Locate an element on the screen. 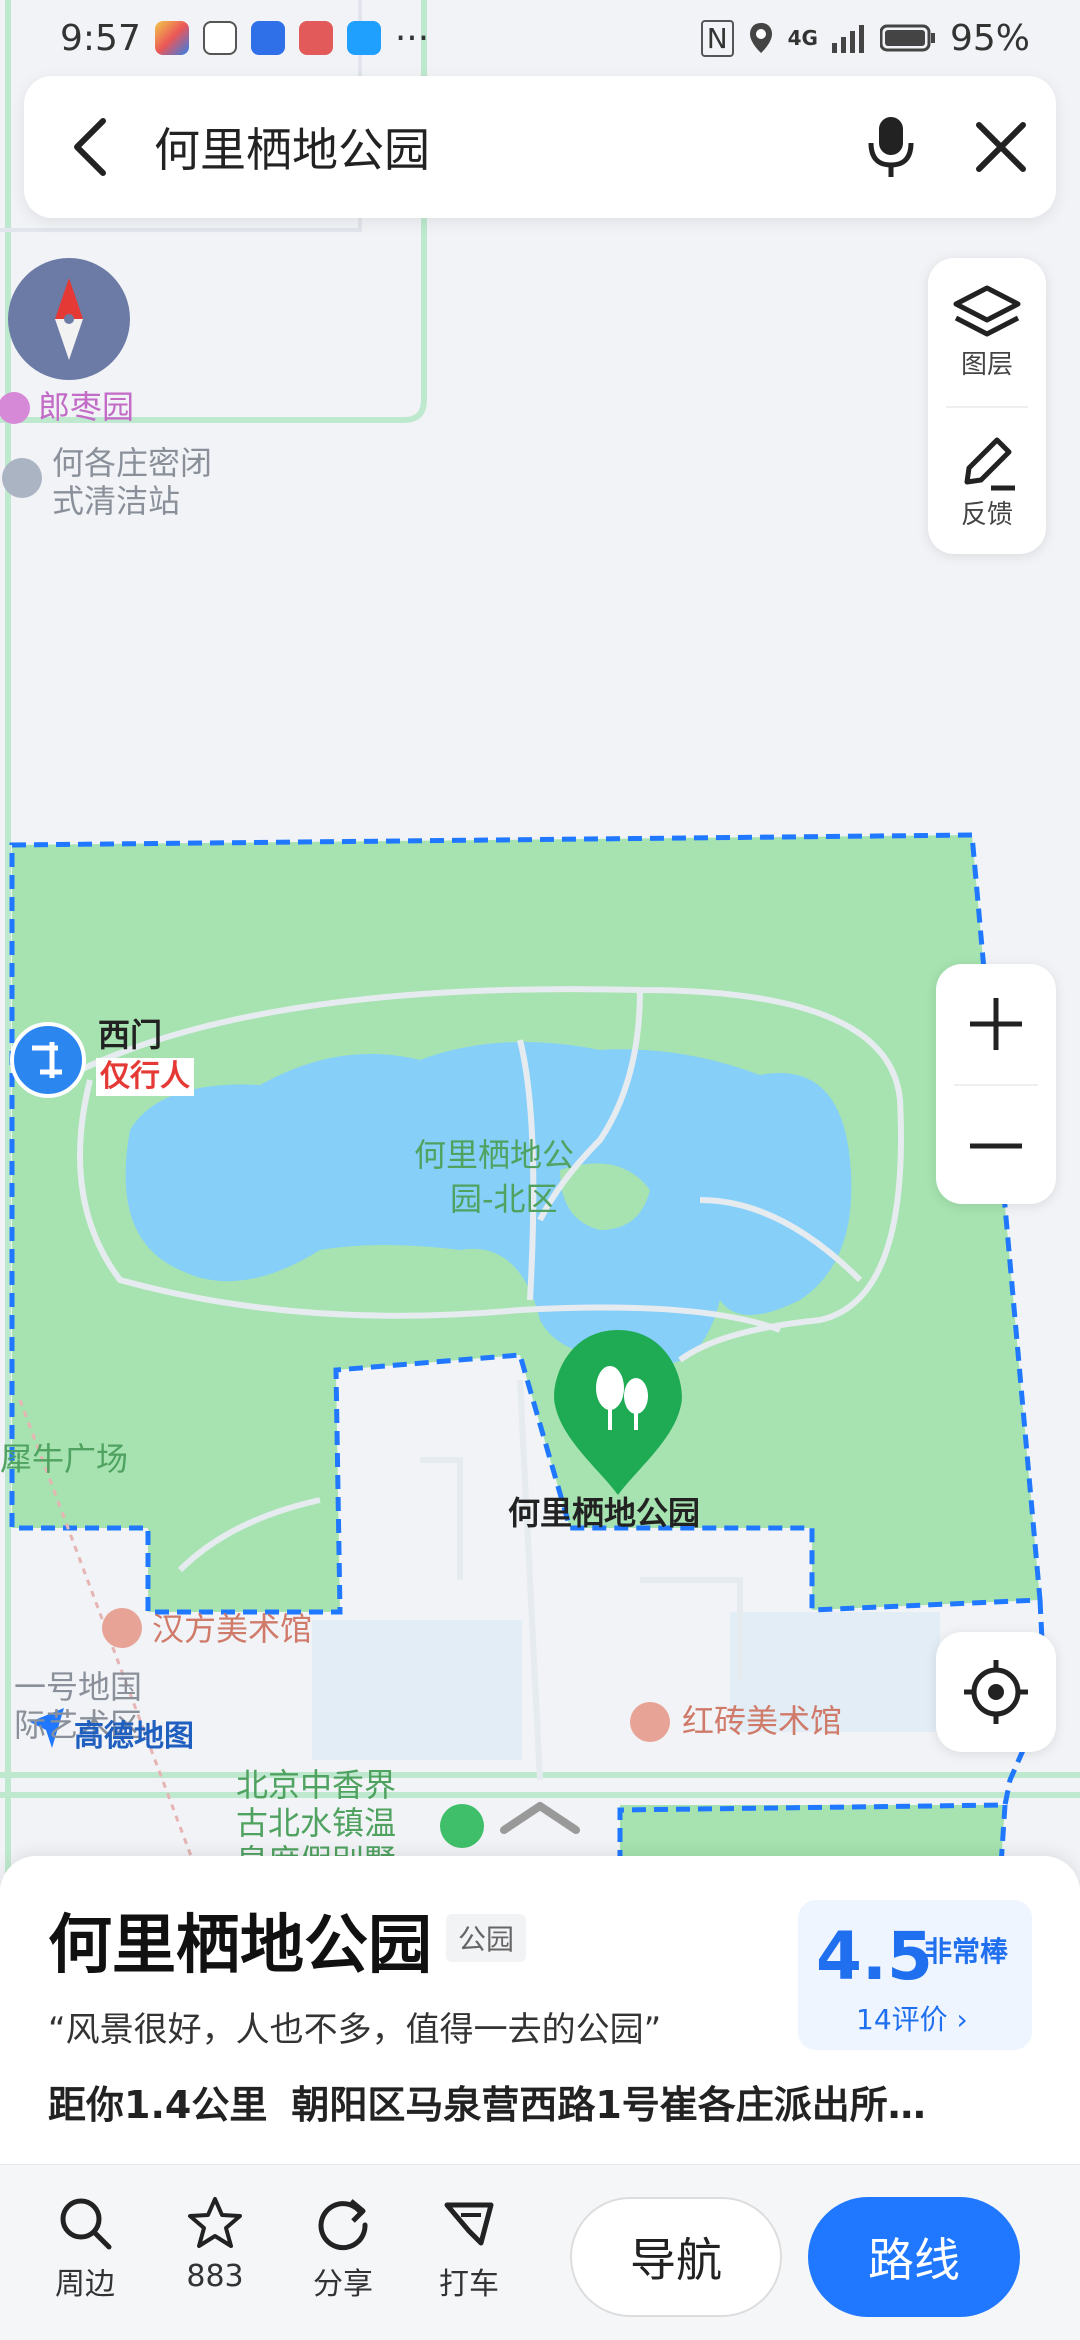 This screenshot has height=2340, width=1080. layer-panel: 图层 反馈 is located at coordinates (987, 406).